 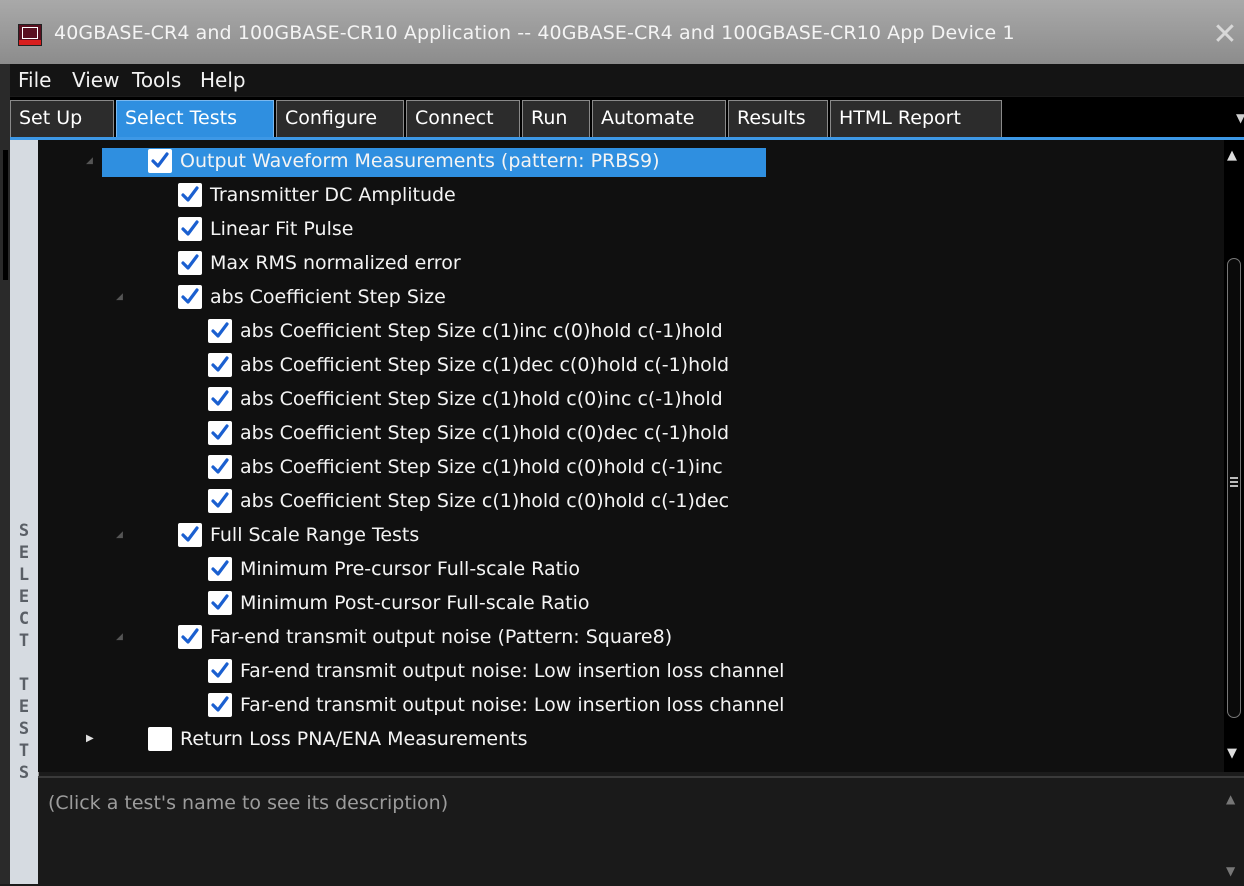 What do you see at coordinates (631, 263) in the screenshot?
I see `tree-row: Max RMS normalized error` at bounding box center [631, 263].